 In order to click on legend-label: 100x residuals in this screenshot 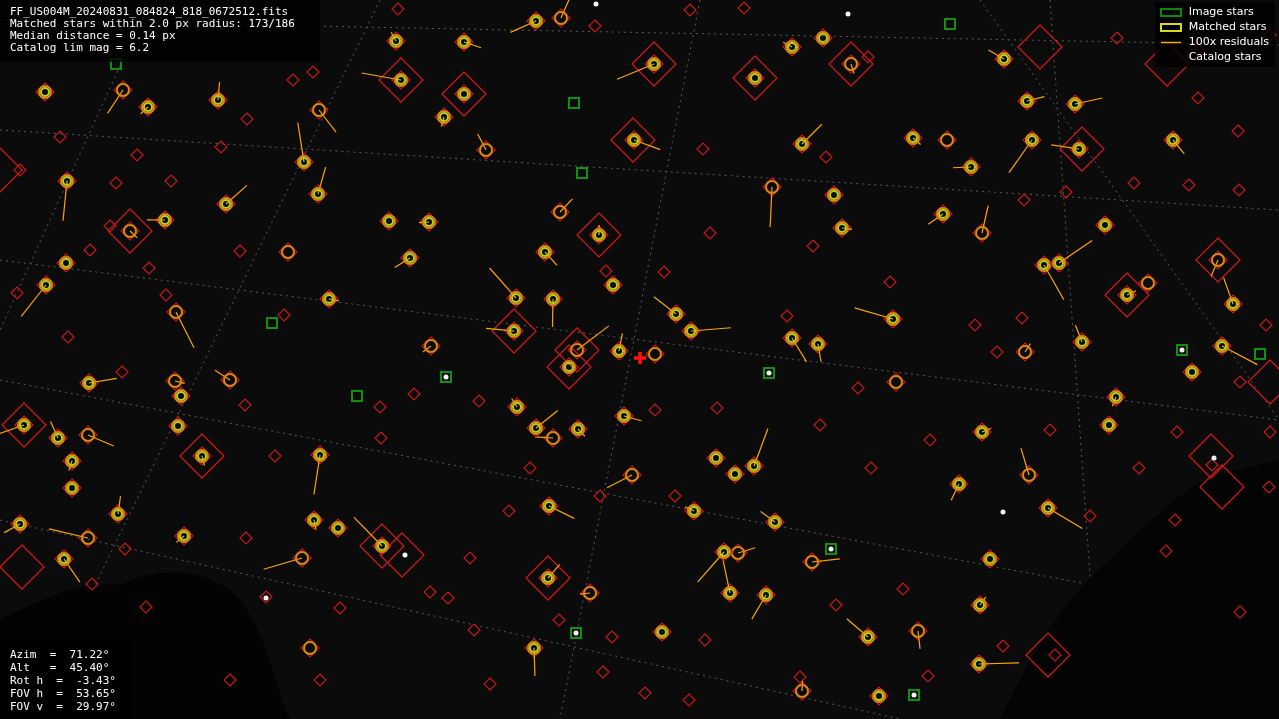, I will do `click(1228, 42)`.